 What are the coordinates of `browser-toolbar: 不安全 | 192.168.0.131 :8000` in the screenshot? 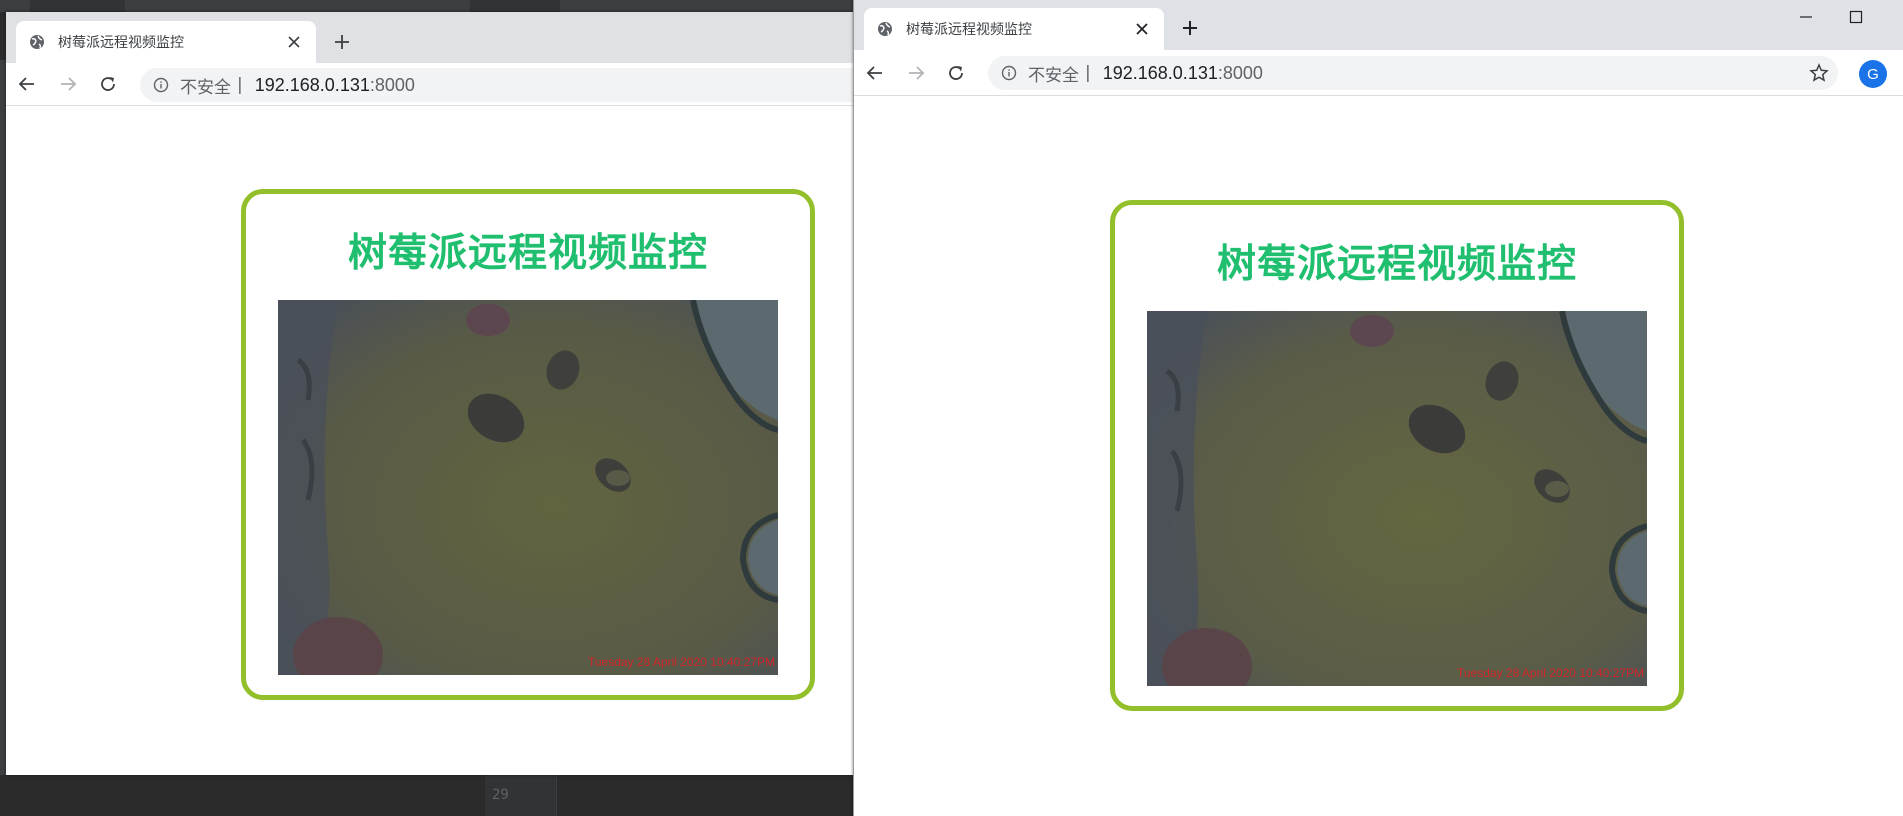 It's located at (433, 84).